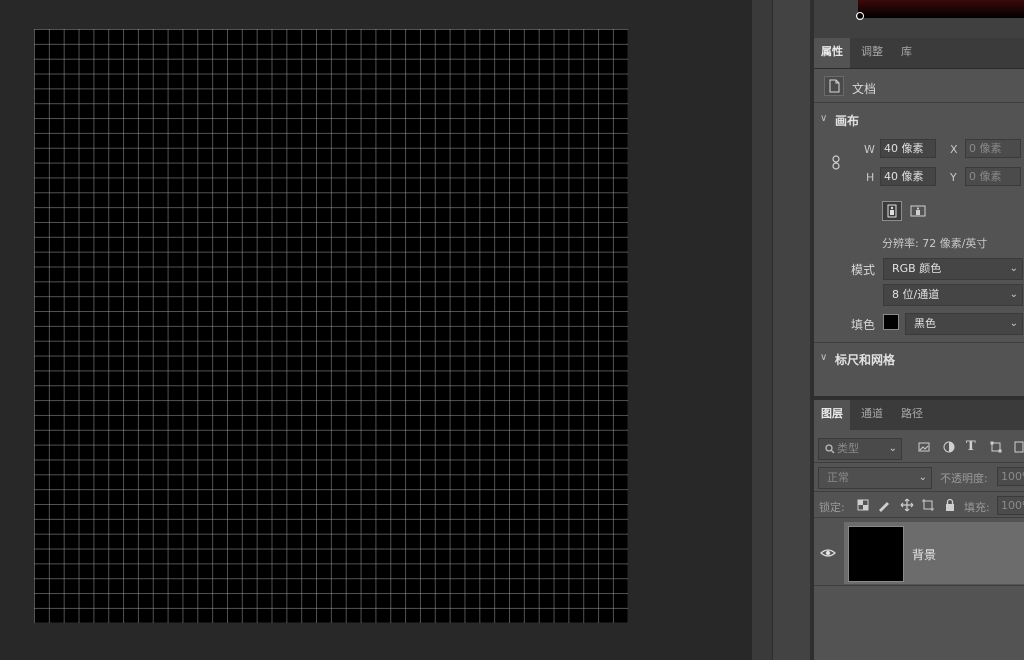  What do you see at coordinates (917, 268) in the screenshot?
I see `color-mode-value: RGB 颜色` at bounding box center [917, 268].